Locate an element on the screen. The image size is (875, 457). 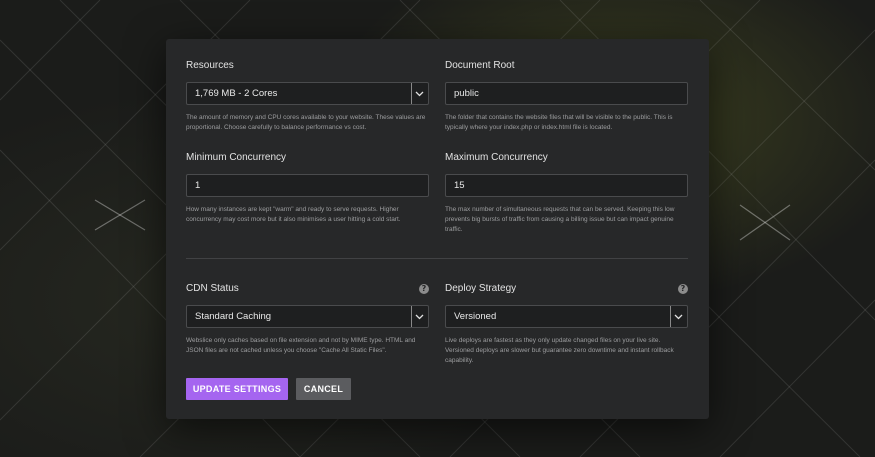
document-root-label: Document Root is located at coordinates (480, 65).